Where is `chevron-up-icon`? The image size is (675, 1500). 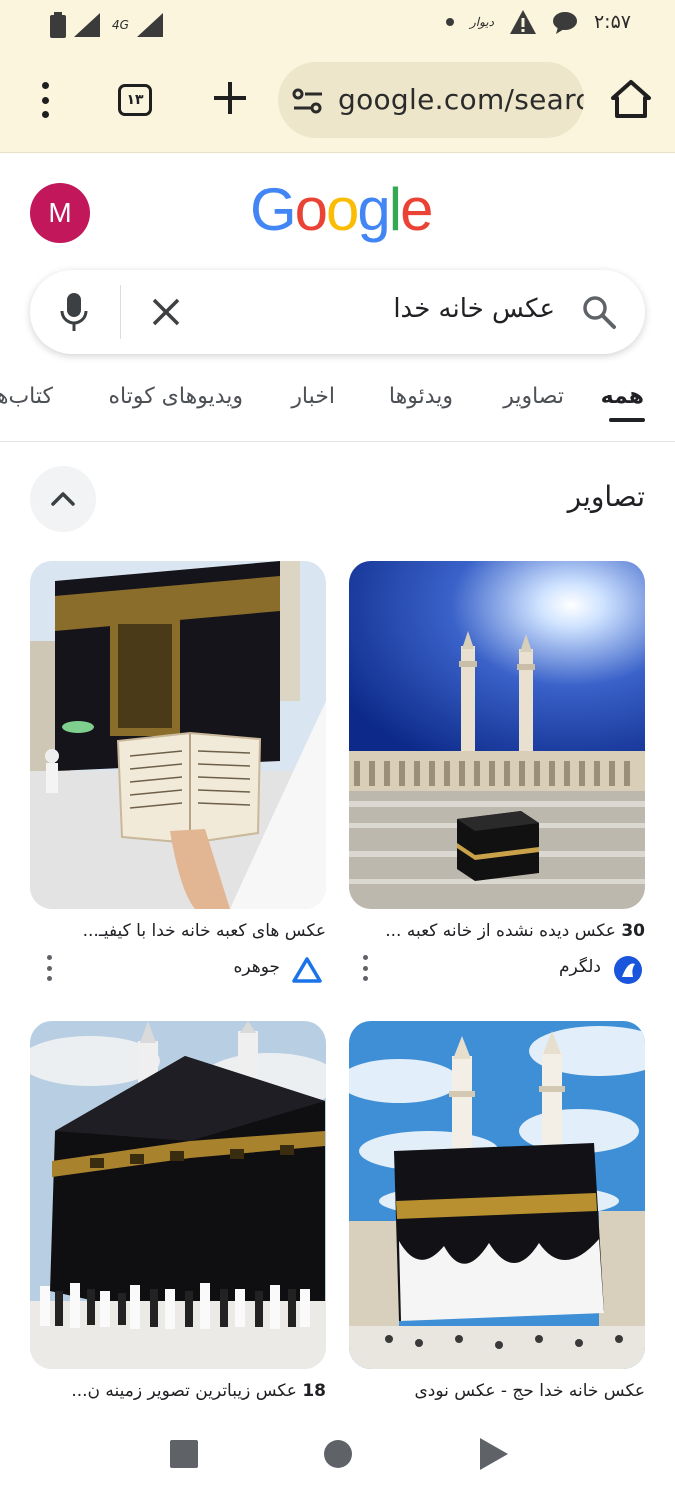
chevron-up-icon is located at coordinates (63, 499).